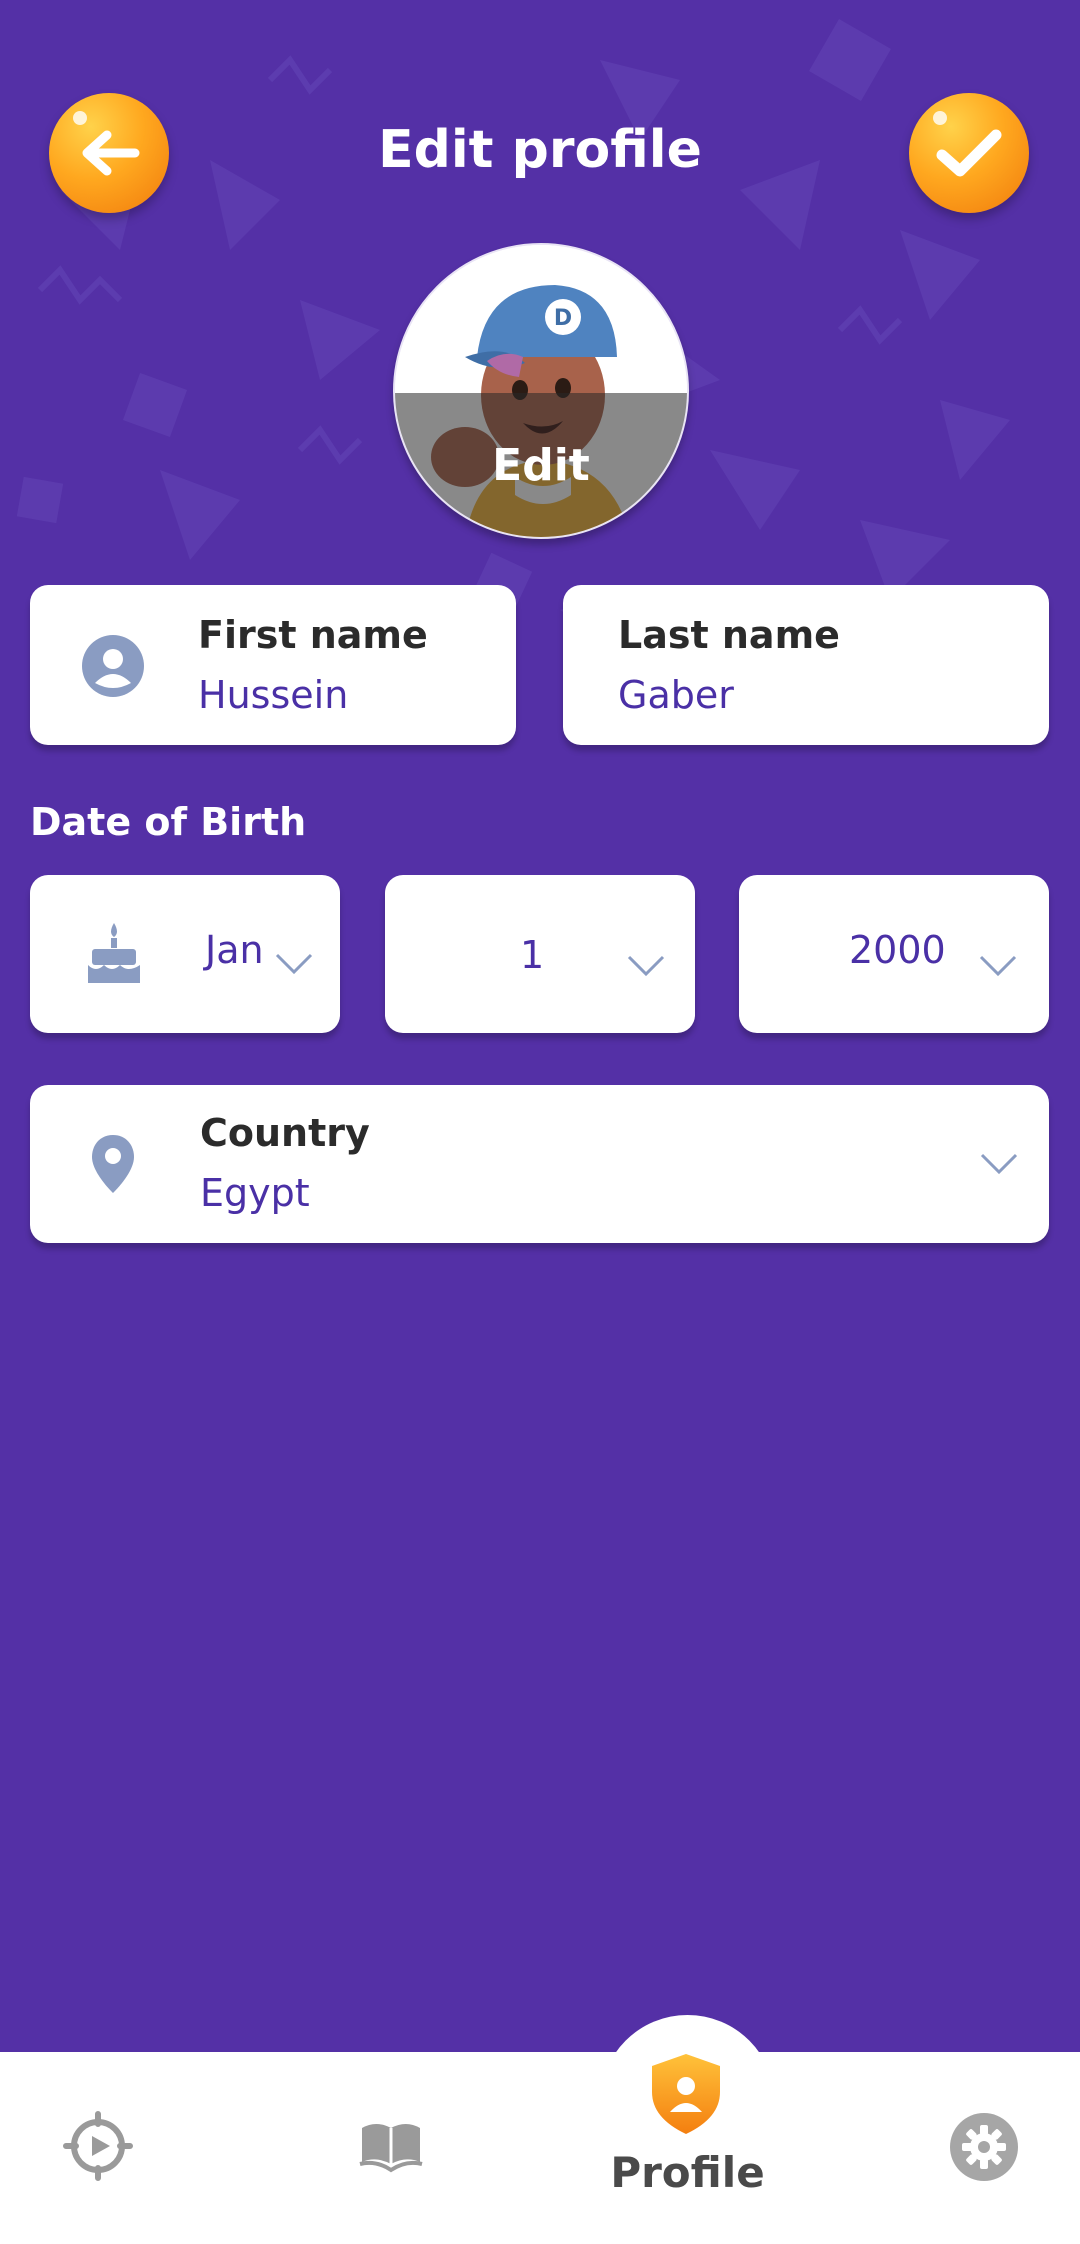 Image resolution: width=1080 pixels, height=2244 pixels. Describe the element at coordinates (897, 950) in the screenshot. I see `birth-year-value: 2000` at that location.